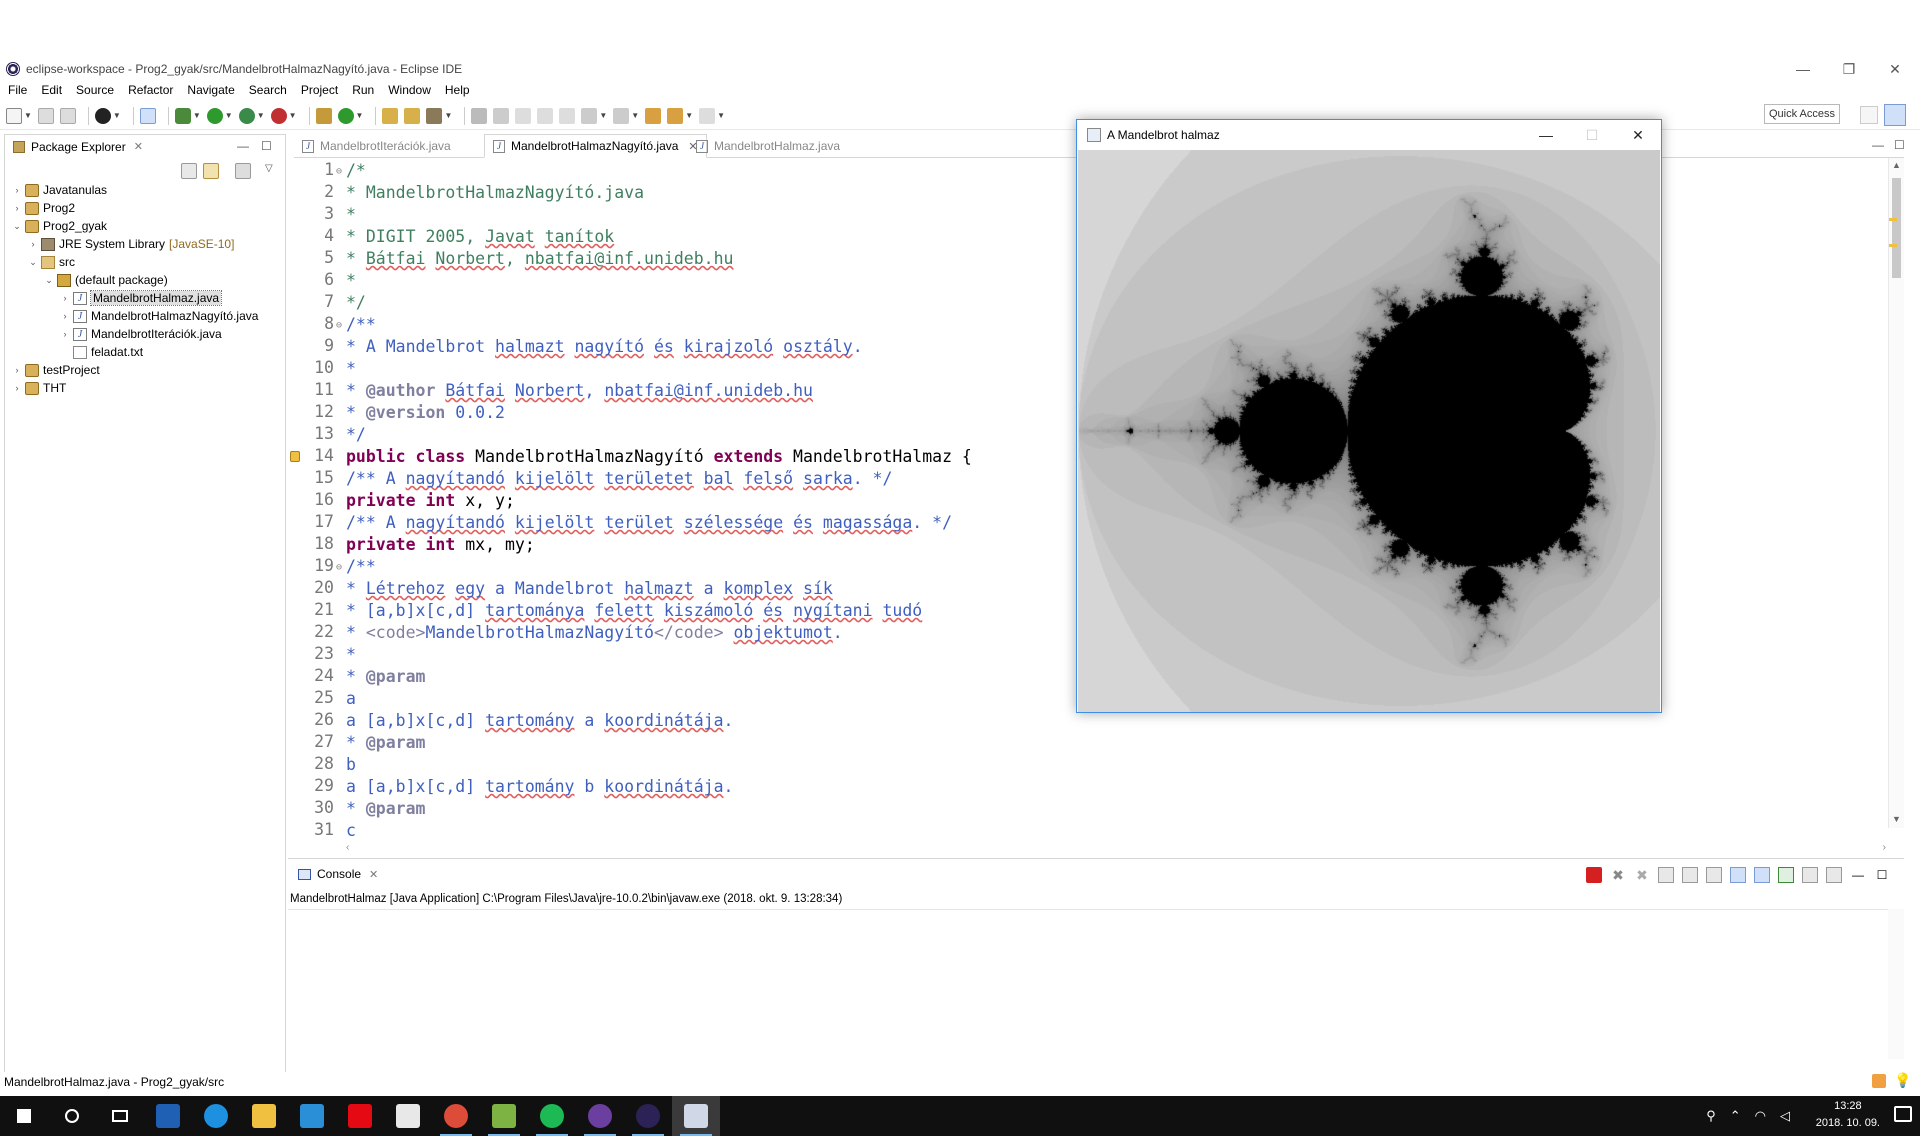 The width and height of the screenshot is (1920, 1136). I want to click on scroll-lock-icon, so click(1690, 875).